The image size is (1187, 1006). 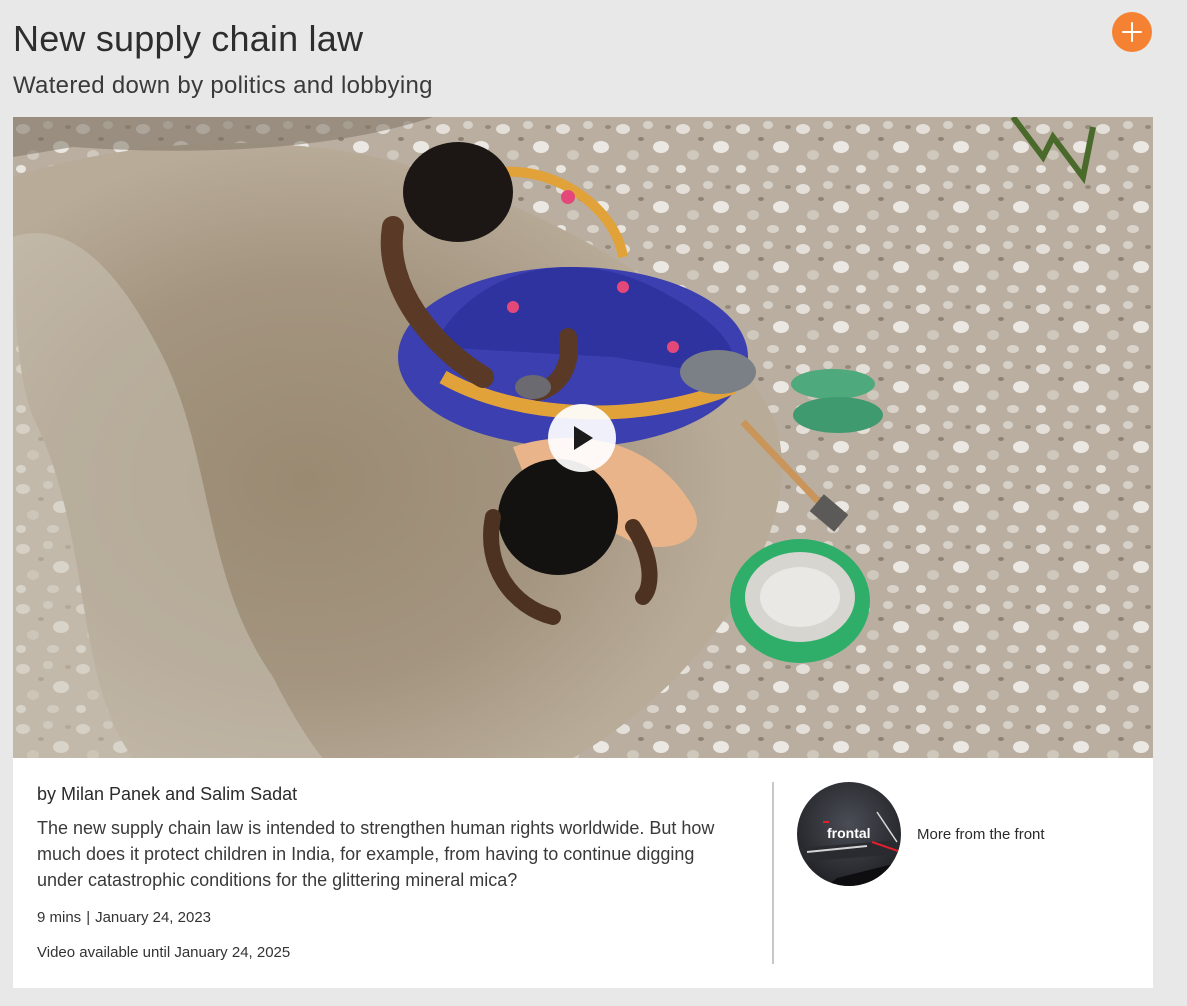 I want to click on publish-date: January 24, 2023, so click(x=153, y=917).